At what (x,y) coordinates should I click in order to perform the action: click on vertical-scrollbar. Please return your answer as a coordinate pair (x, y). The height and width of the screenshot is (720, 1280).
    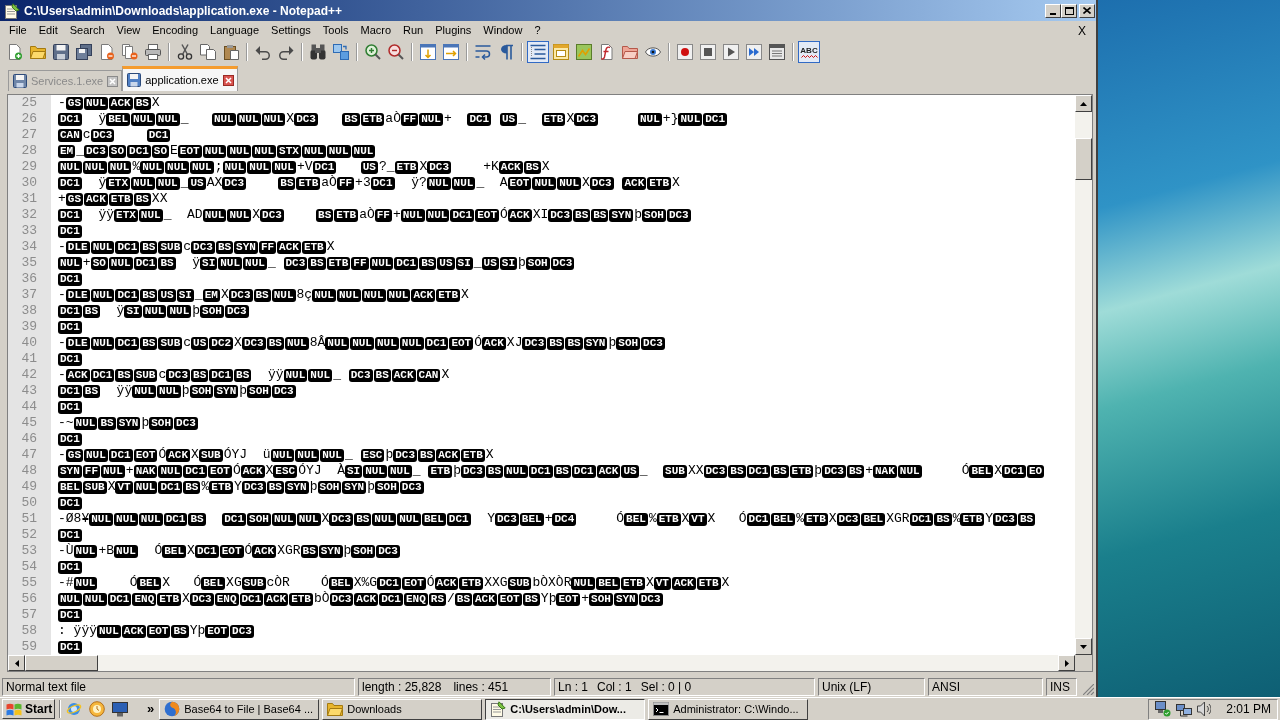
    Looking at the image, I should click on (1083, 375).